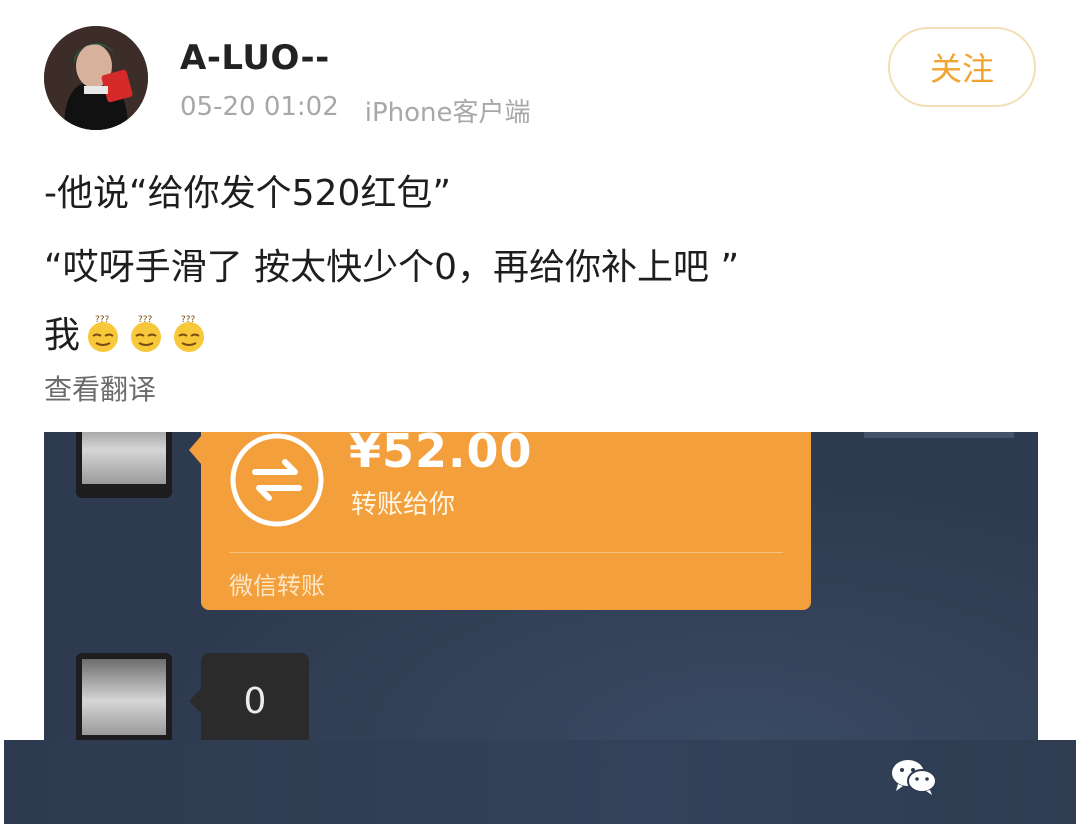 The image size is (1080, 824). Describe the element at coordinates (441, 455) in the screenshot. I see `transfer-amount: ¥52.00` at that location.